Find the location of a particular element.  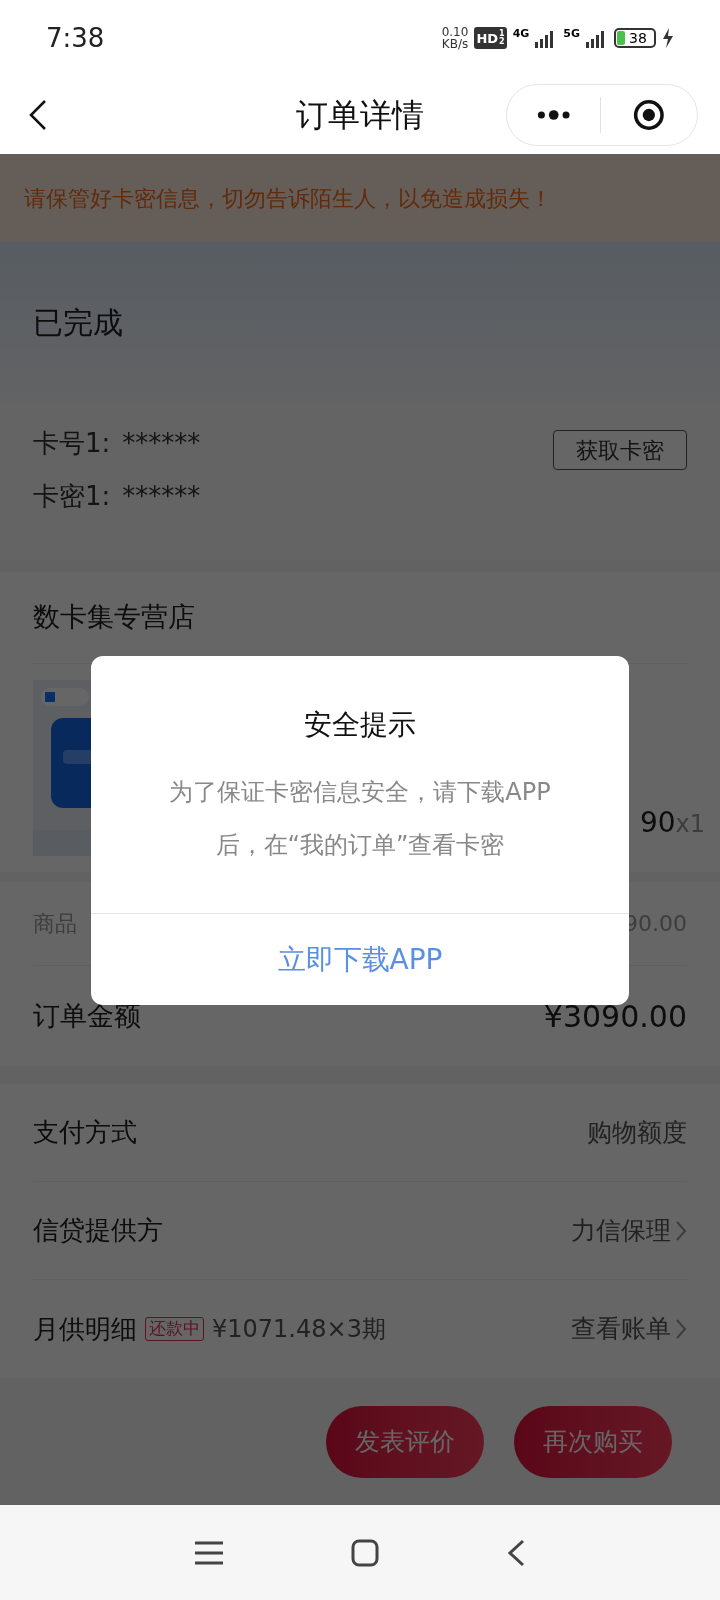

menu-icon is located at coordinates (209, 1552).